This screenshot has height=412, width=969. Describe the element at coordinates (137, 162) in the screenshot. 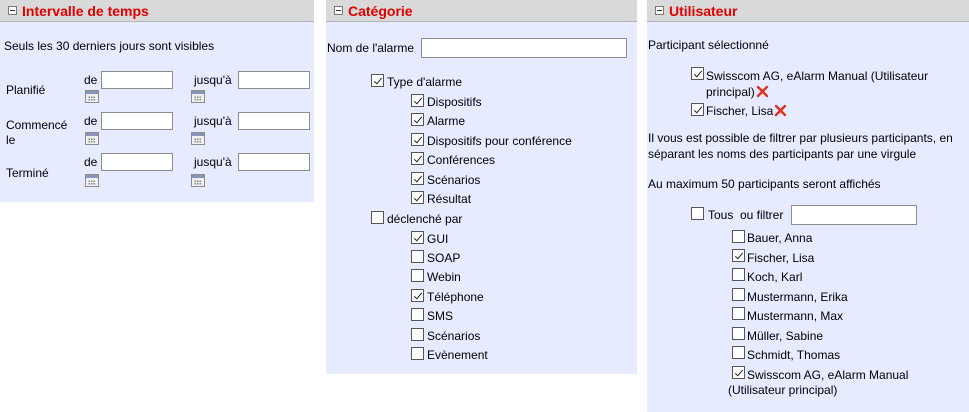

I see `finished-from-input` at that location.